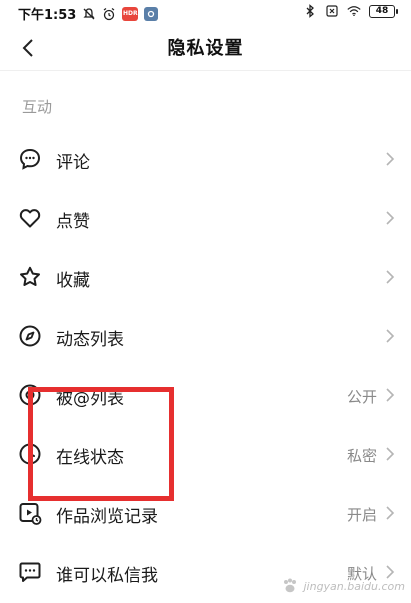 This screenshot has height=603, width=411. I want to click on watermark: jingyan.baidu.com, so click(343, 586).